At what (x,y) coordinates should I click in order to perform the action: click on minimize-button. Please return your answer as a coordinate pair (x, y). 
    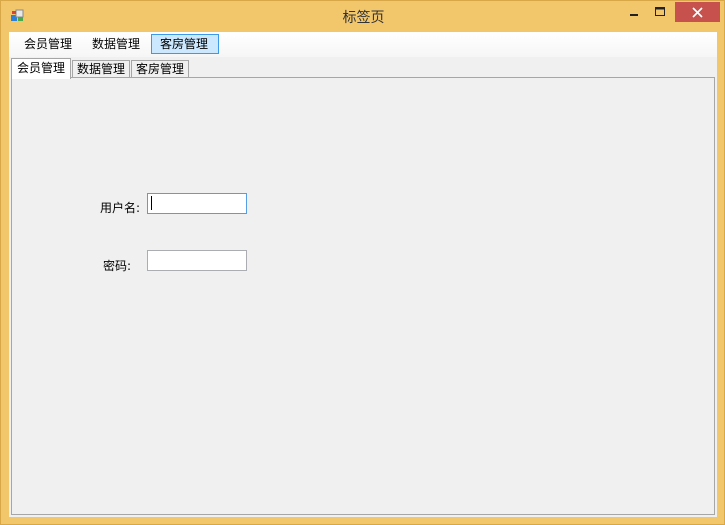
    Looking at the image, I should click on (634, 12).